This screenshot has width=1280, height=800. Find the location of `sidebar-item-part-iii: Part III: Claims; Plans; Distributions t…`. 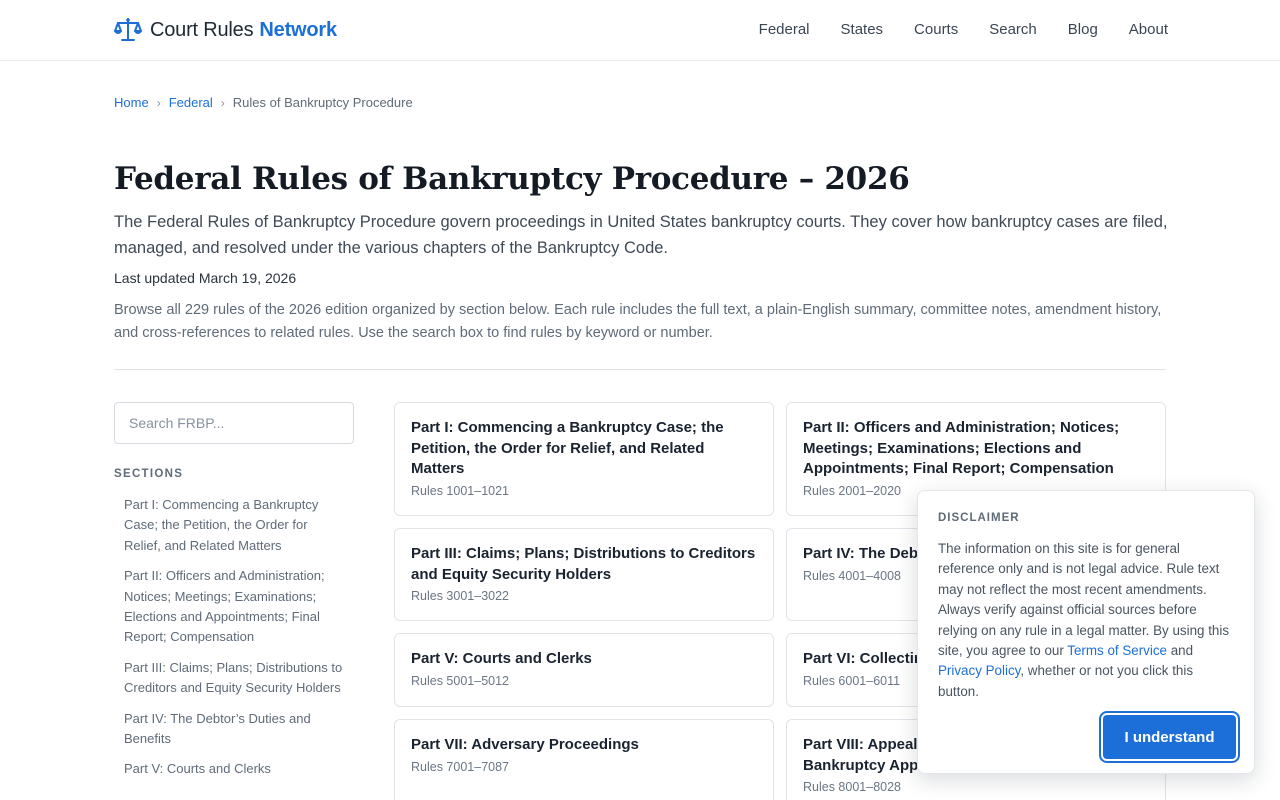

sidebar-item-part-iii: Part III: Claims; Plans; Distributions t… is located at coordinates (234, 678).